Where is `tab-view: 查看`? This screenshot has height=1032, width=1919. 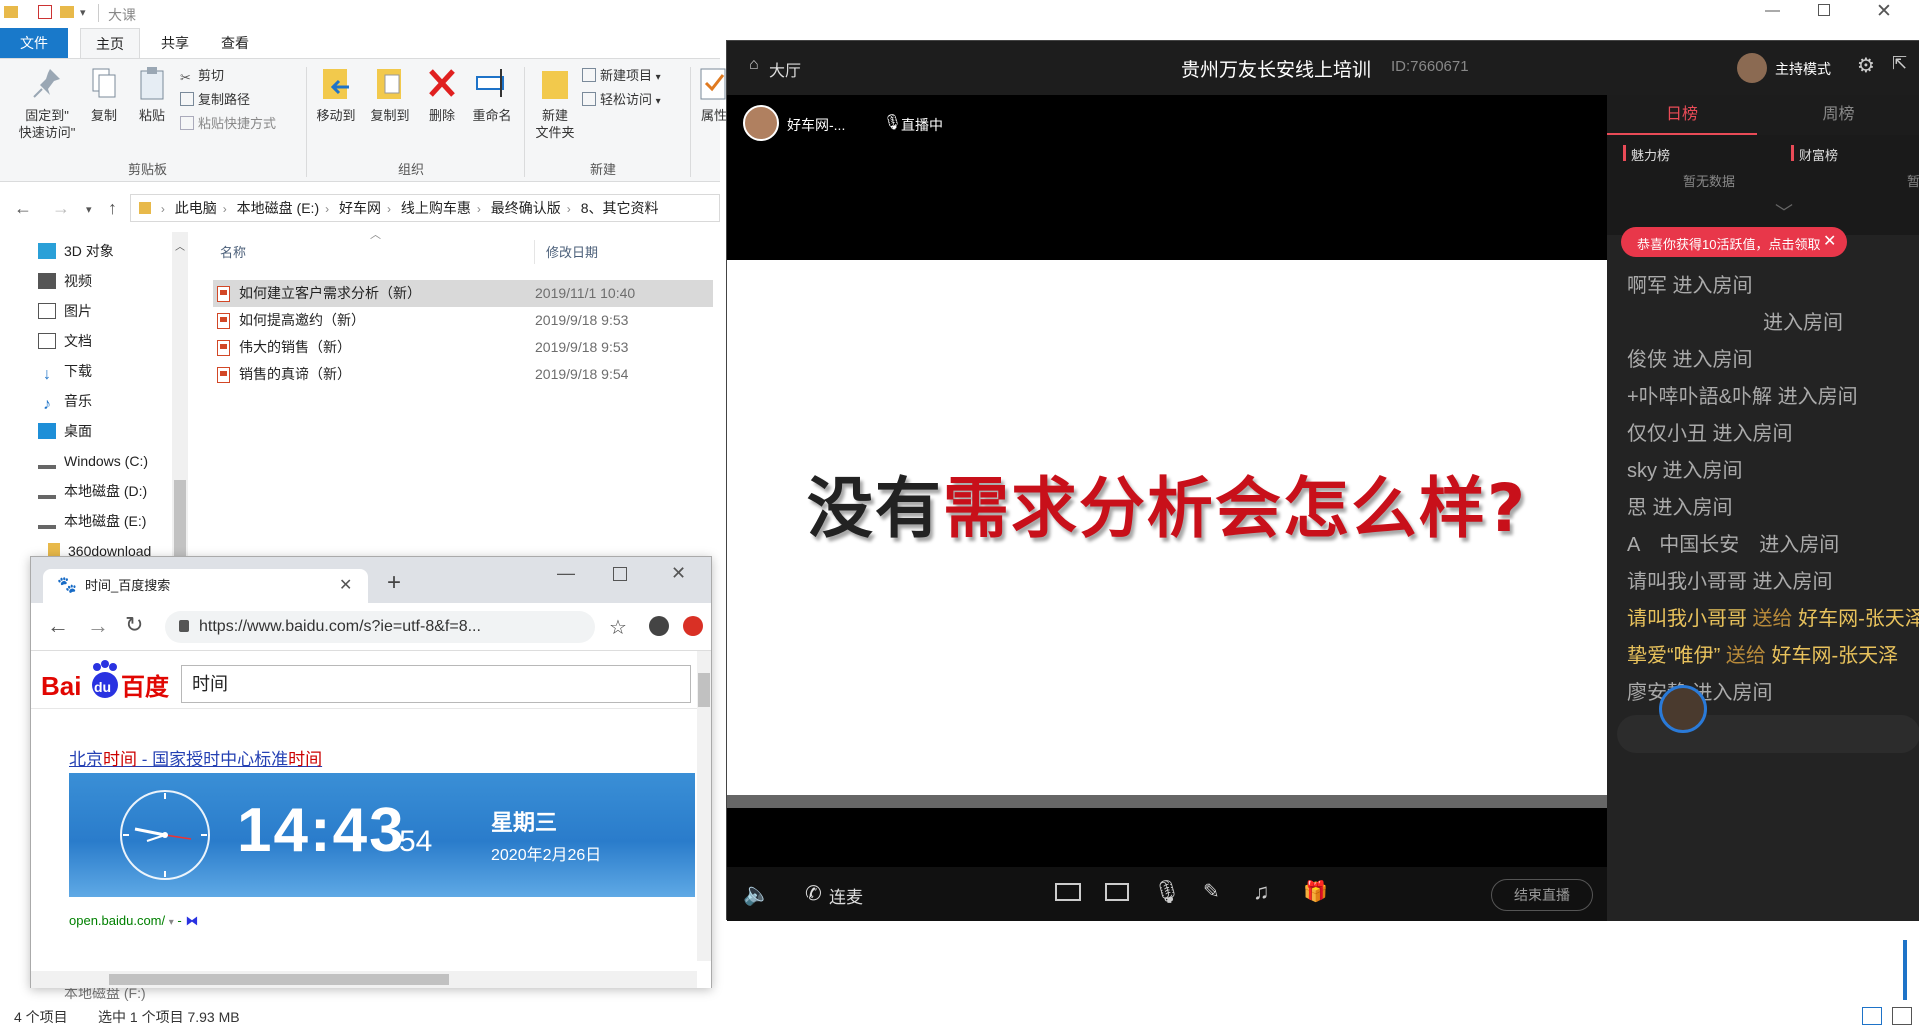 tab-view: 查看 is located at coordinates (235, 43).